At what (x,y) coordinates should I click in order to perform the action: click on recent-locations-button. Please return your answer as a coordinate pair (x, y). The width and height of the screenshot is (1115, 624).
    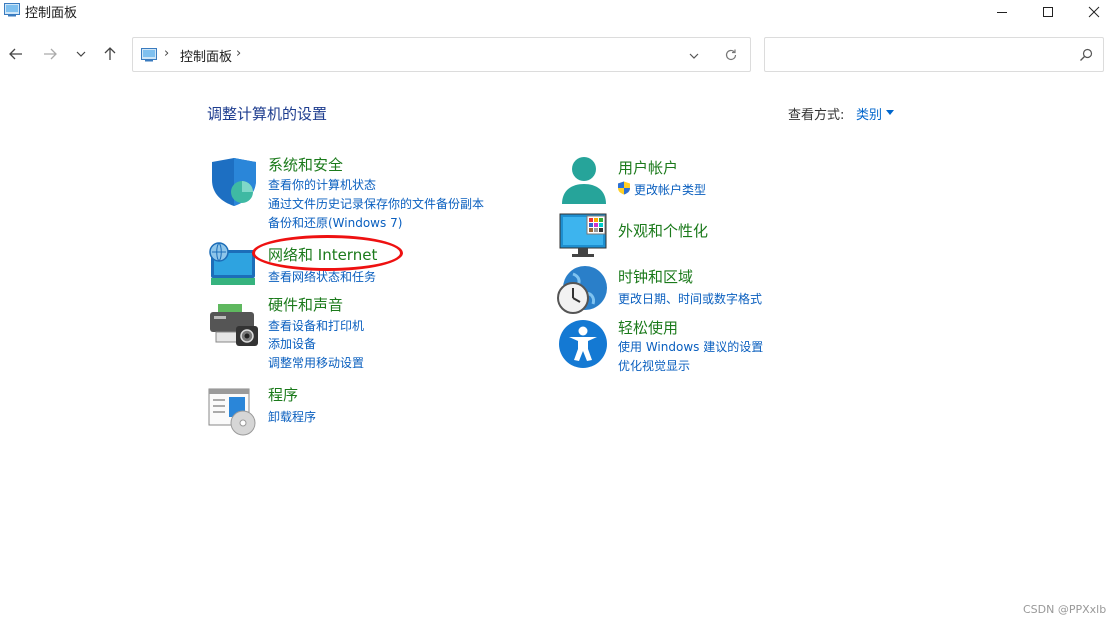
    Looking at the image, I should click on (81, 54).